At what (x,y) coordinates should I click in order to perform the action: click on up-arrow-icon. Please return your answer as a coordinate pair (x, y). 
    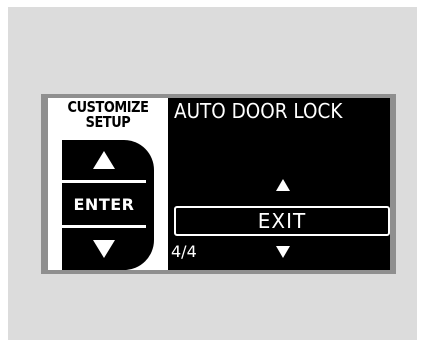
    Looking at the image, I should click on (104, 160).